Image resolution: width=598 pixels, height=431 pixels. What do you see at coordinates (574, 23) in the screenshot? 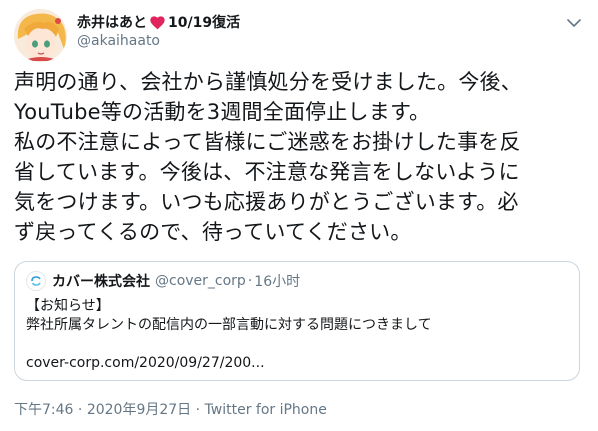
I see `chevron-down-icon` at bounding box center [574, 23].